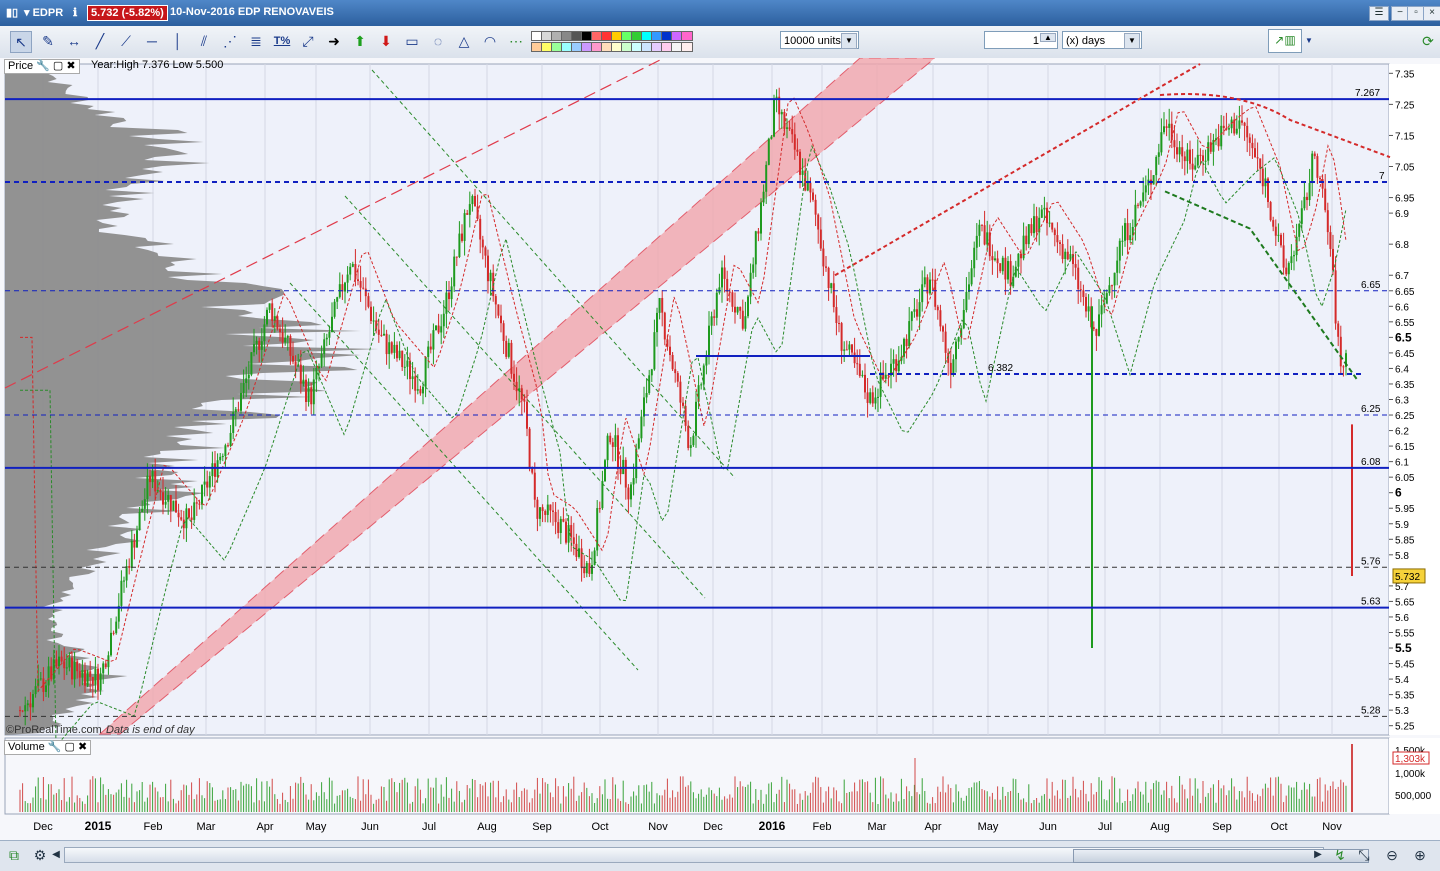 The height and width of the screenshot is (871, 1440). I want to click on symbol-dropdown: ▾ EDPR, so click(43, 12).